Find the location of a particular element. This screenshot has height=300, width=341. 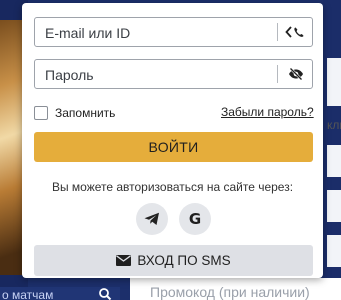

show-password-button is located at coordinates (296, 74).